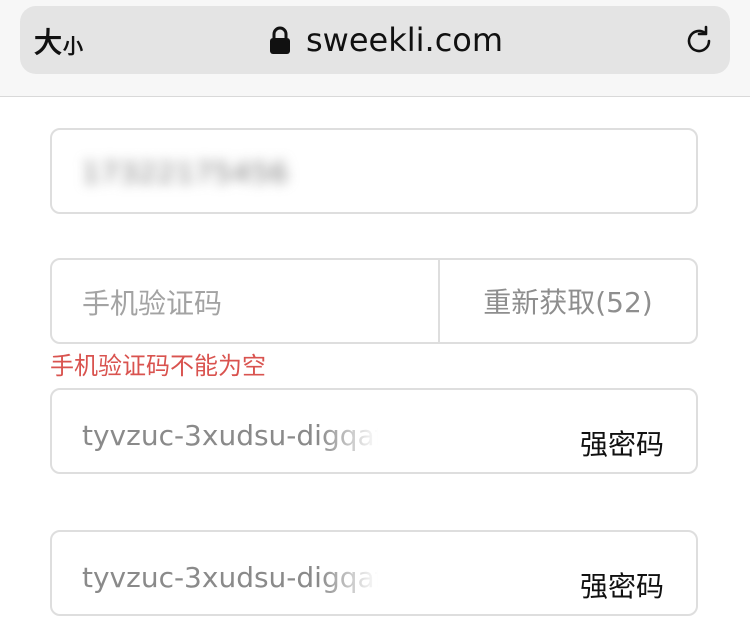  I want to click on reload-icon, so click(699, 41).